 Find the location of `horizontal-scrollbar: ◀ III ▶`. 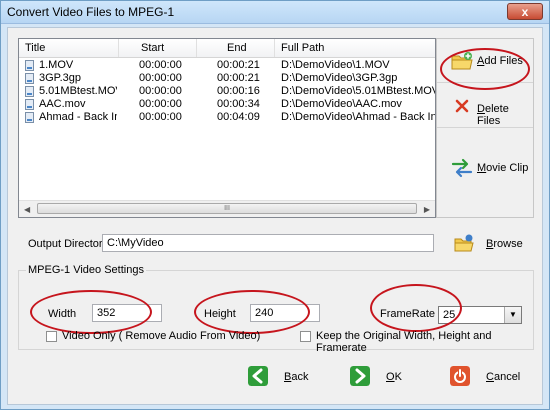

horizontal-scrollbar: ◀ III ▶ is located at coordinates (227, 208).